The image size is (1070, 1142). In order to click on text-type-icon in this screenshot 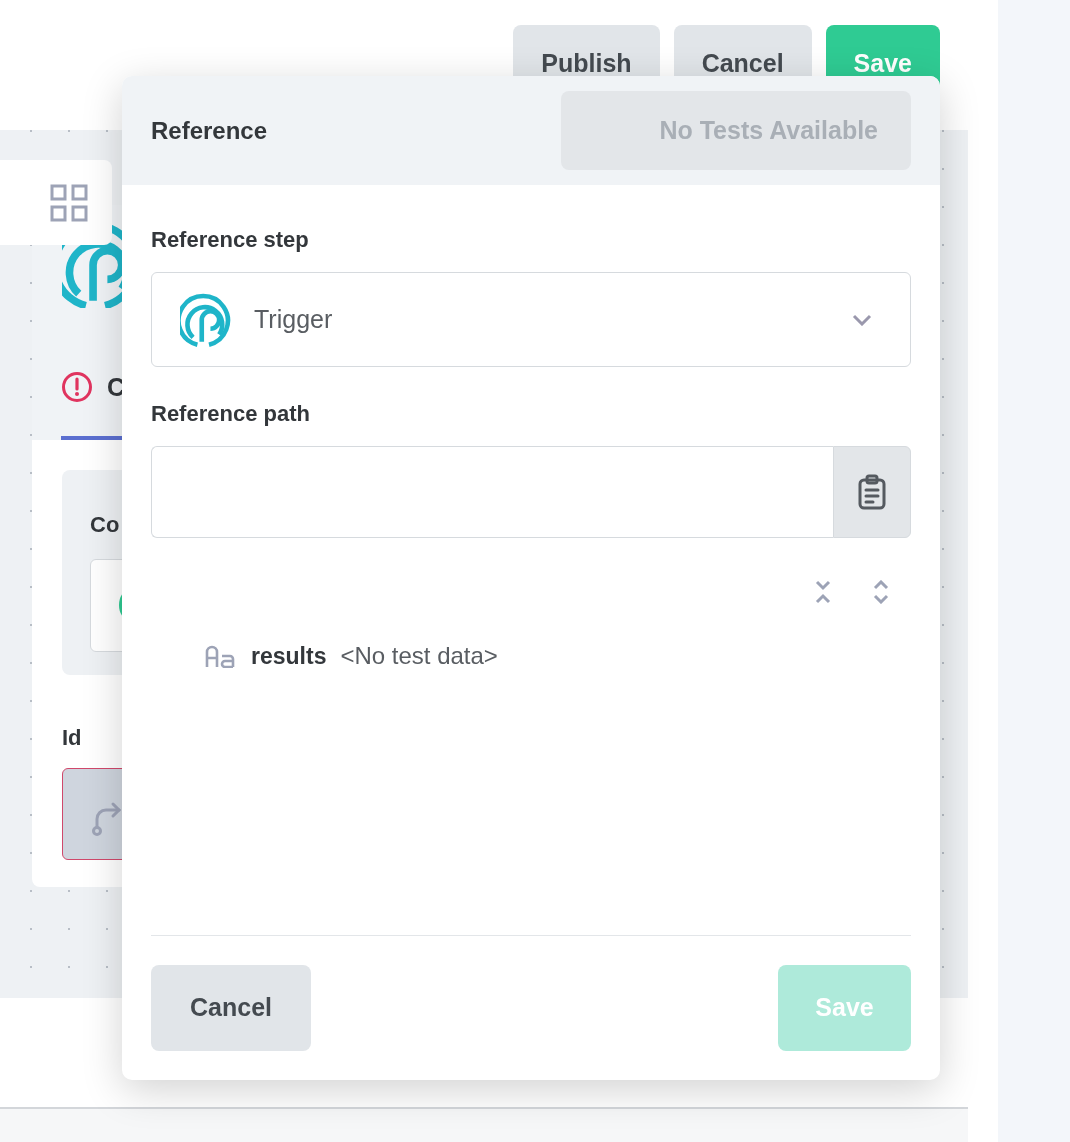, I will do `click(221, 656)`.